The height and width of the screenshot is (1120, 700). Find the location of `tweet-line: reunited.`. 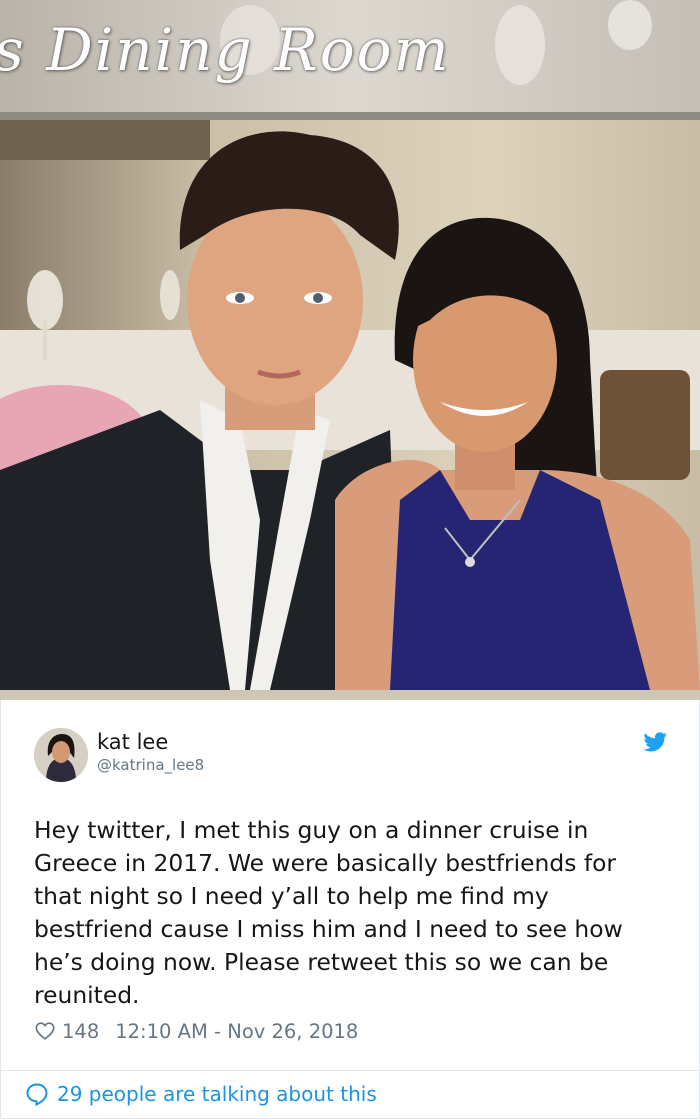

tweet-line: reunited. is located at coordinates (87, 995).